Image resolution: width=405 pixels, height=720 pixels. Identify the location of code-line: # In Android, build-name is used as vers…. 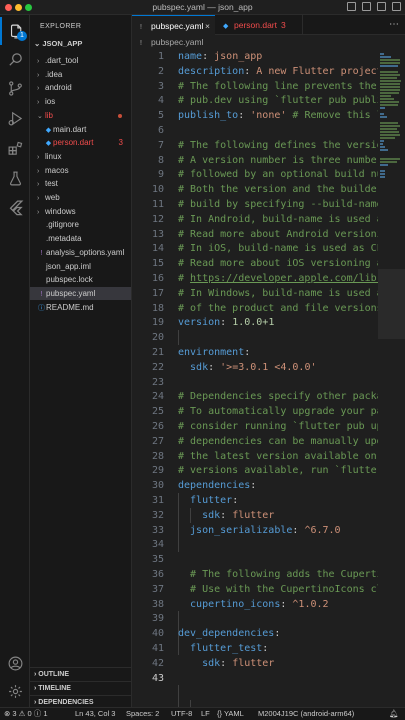
(278, 220).